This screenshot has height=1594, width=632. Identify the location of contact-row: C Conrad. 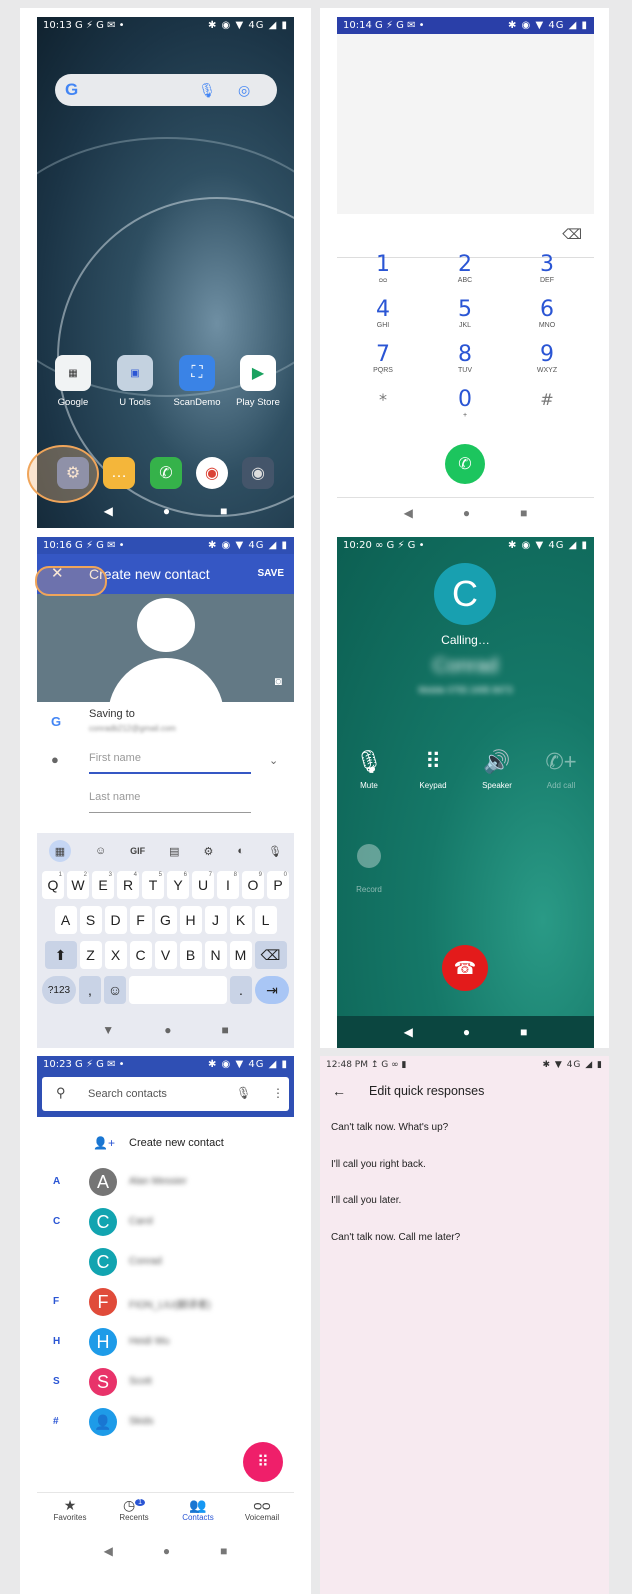
(165, 1263).